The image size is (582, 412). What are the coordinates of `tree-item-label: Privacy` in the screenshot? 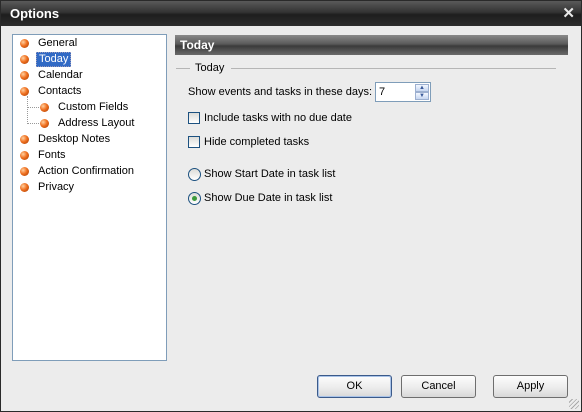 It's located at (56, 187).